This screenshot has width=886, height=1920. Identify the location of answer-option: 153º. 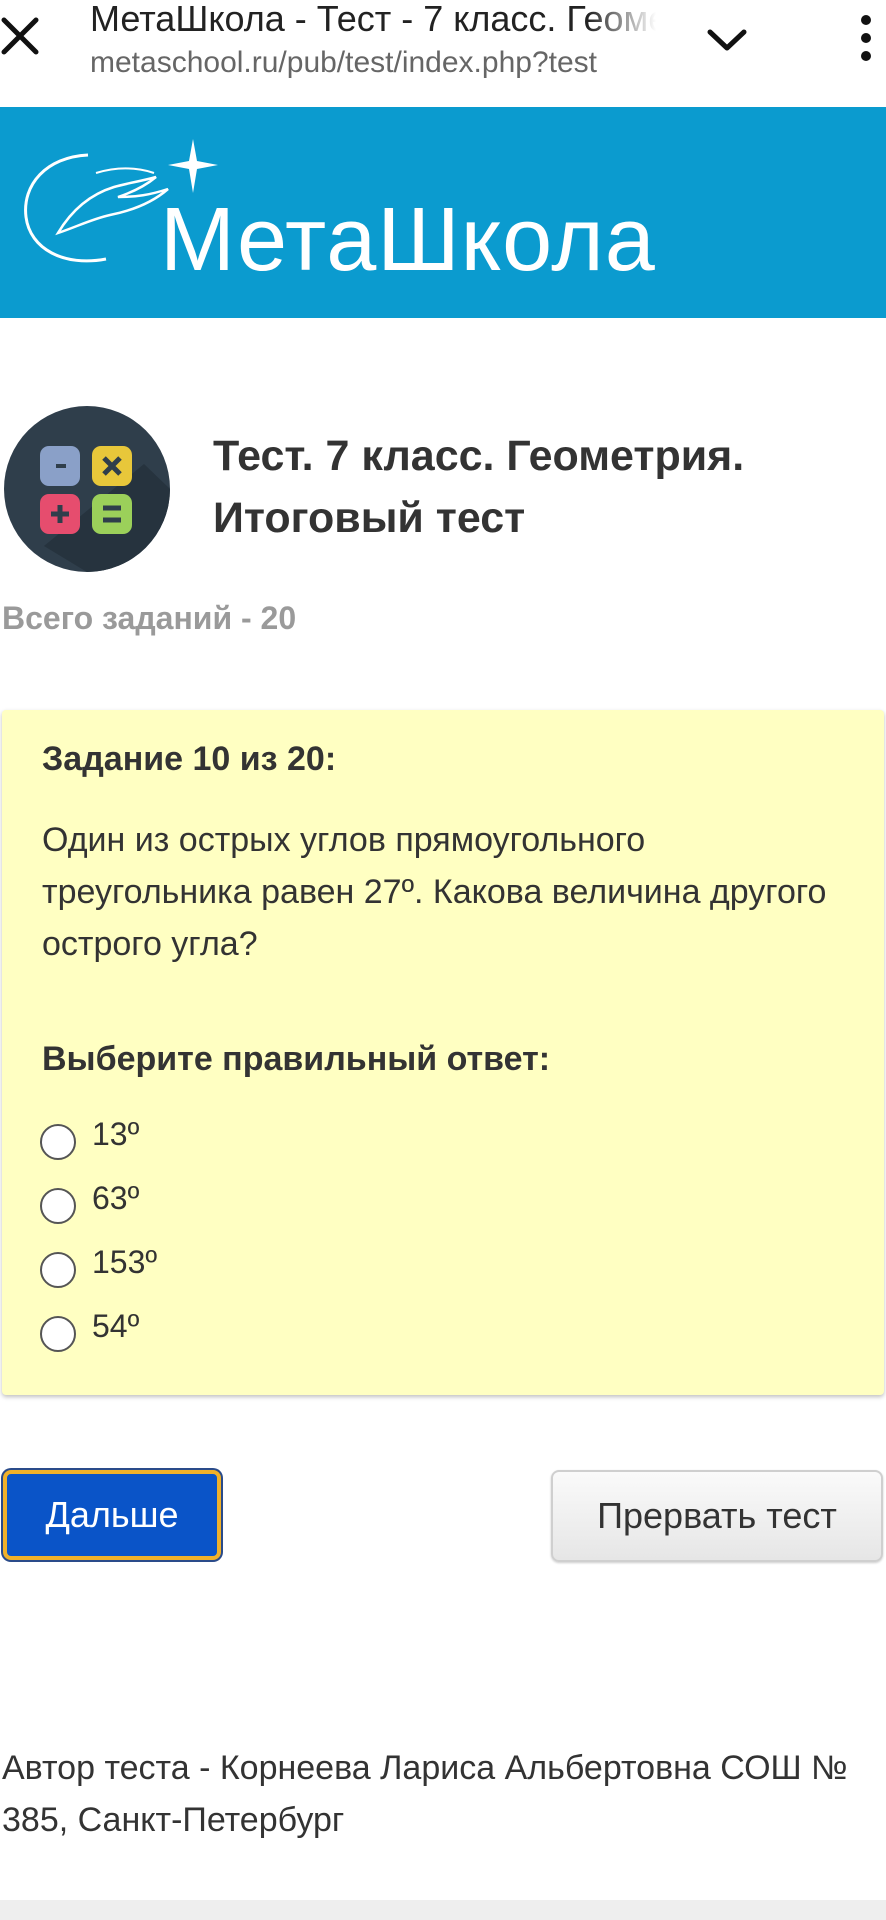
(240, 1270).